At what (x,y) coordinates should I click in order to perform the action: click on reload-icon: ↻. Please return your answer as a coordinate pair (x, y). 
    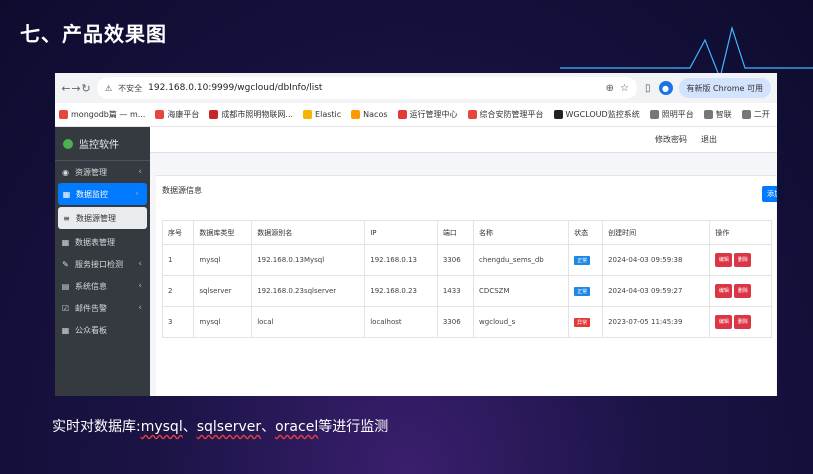
    Looking at the image, I should click on (86, 88).